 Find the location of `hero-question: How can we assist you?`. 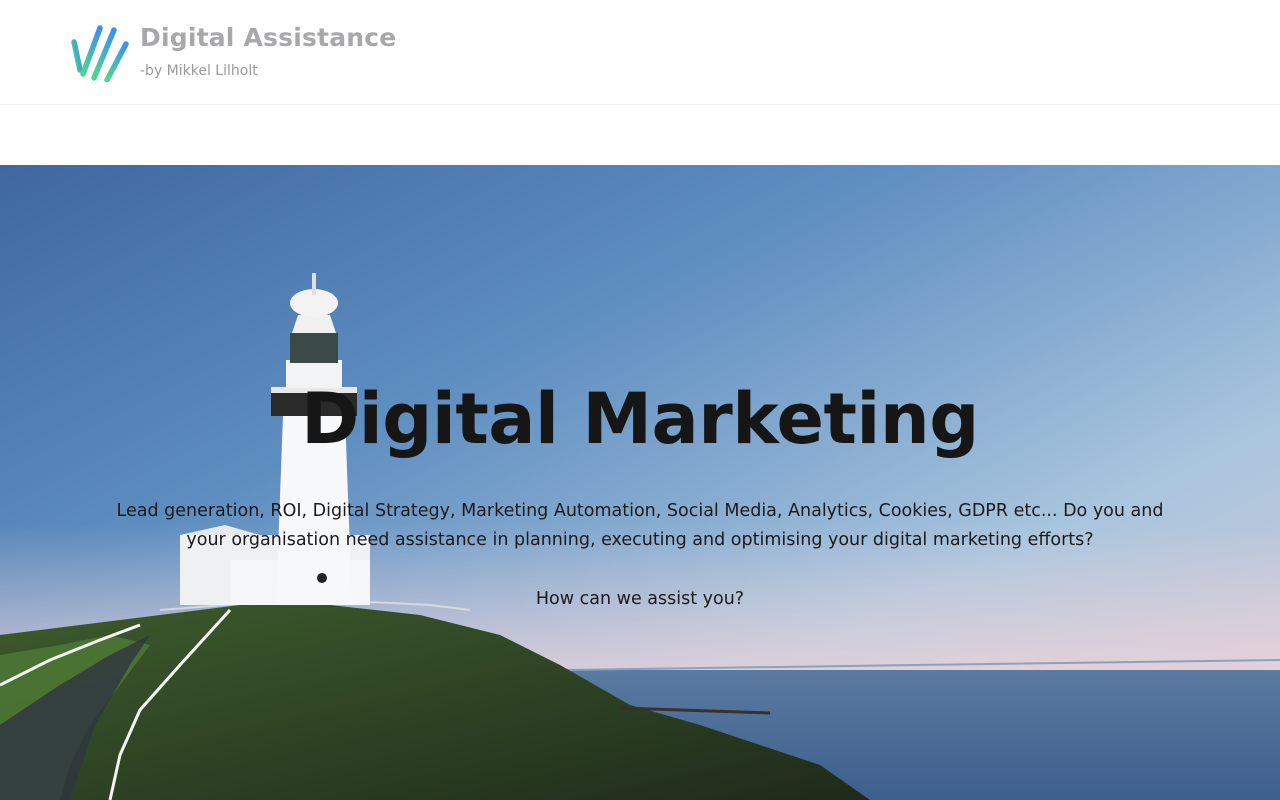

hero-question: How can we assist you? is located at coordinates (640, 599).